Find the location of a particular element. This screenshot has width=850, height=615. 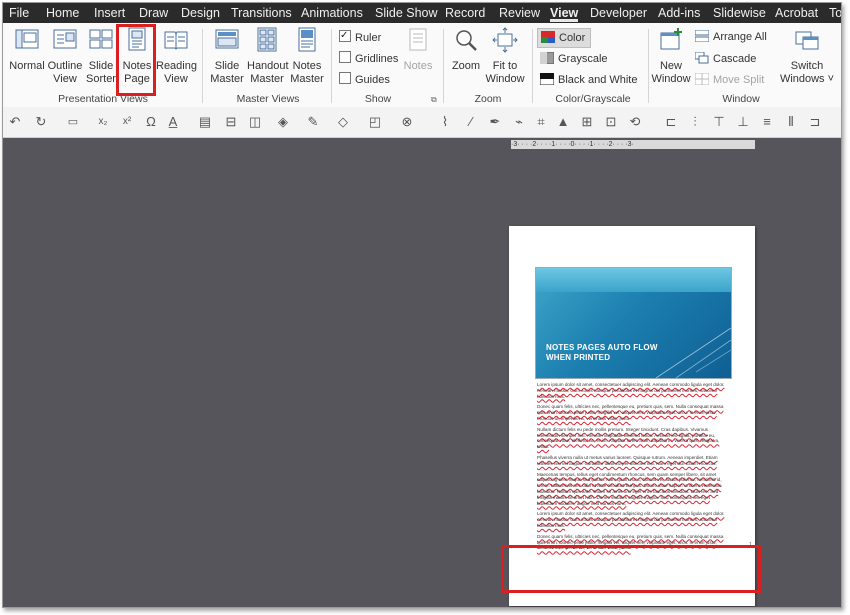

symbol-omega-icon: Ω is located at coordinates (151, 122).